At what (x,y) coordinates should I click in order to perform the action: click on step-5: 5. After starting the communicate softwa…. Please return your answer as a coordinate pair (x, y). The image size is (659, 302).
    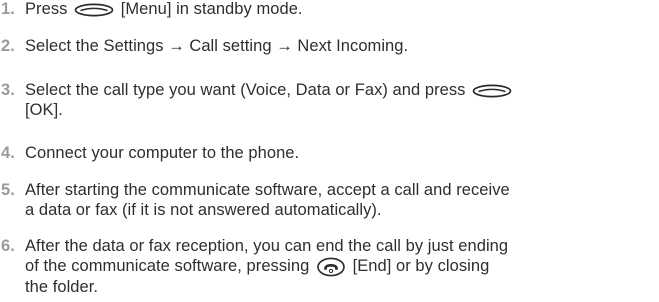
    Looking at the image, I should click on (329, 200).